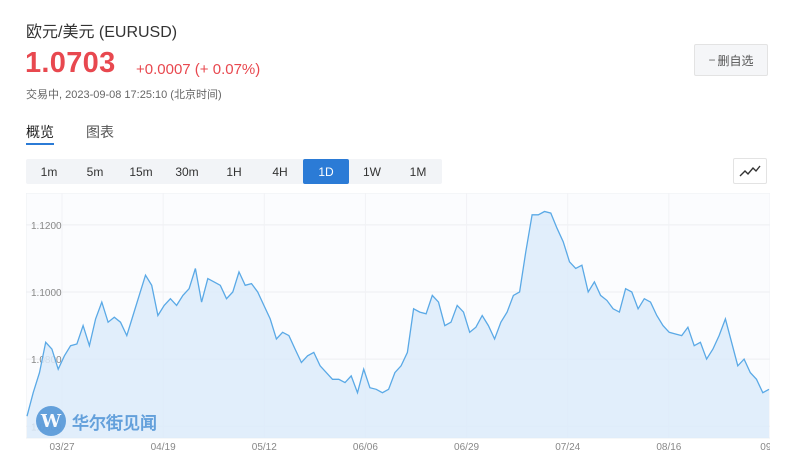 The image size is (800, 455). Describe the element at coordinates (95, 171) in the screenshot. I see `range-5m-button: 5m` at that location.